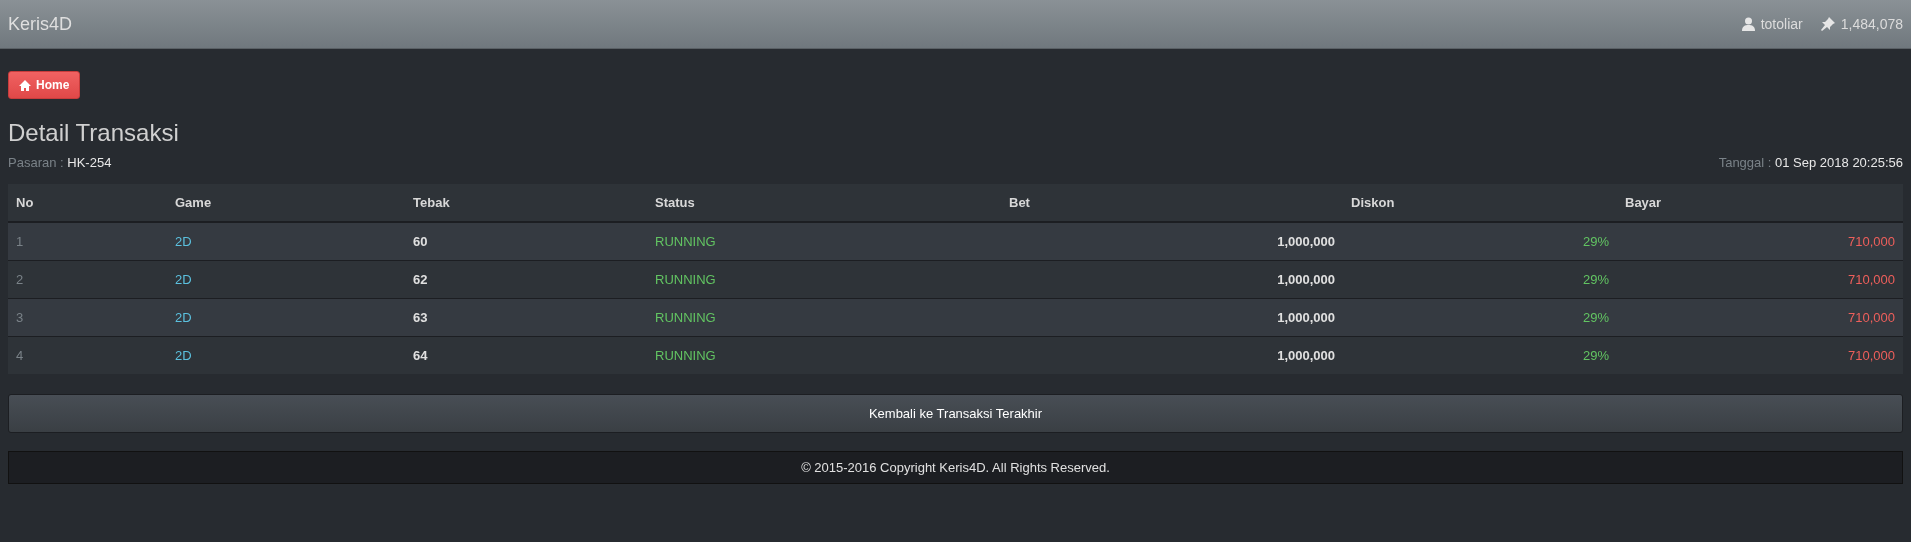  Describe the element at coordinates (1748, 24) in the screenshot. I see `user-icon` at that location.